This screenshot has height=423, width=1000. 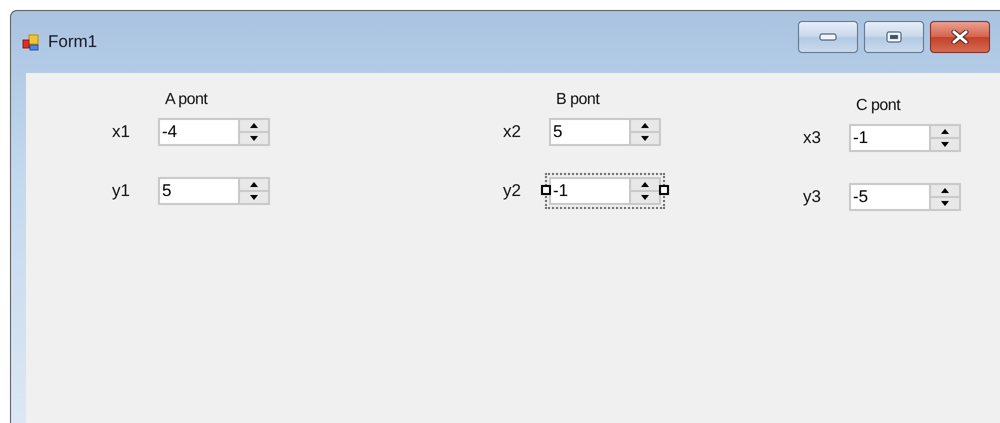 I want to click on field-label: x1, so click(x=121, y=132).